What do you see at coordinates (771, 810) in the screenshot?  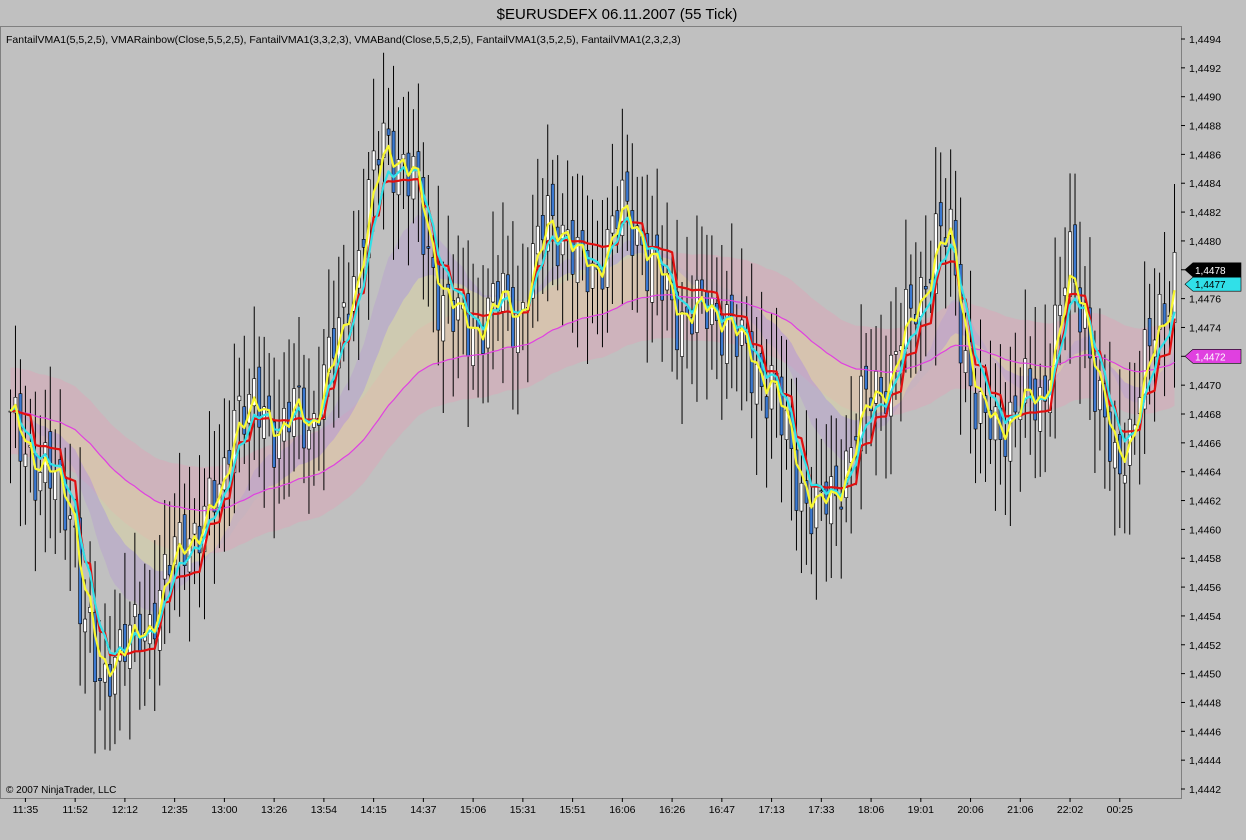 I see `x-tick-label: 17:13` at bounding box center [771, 810].